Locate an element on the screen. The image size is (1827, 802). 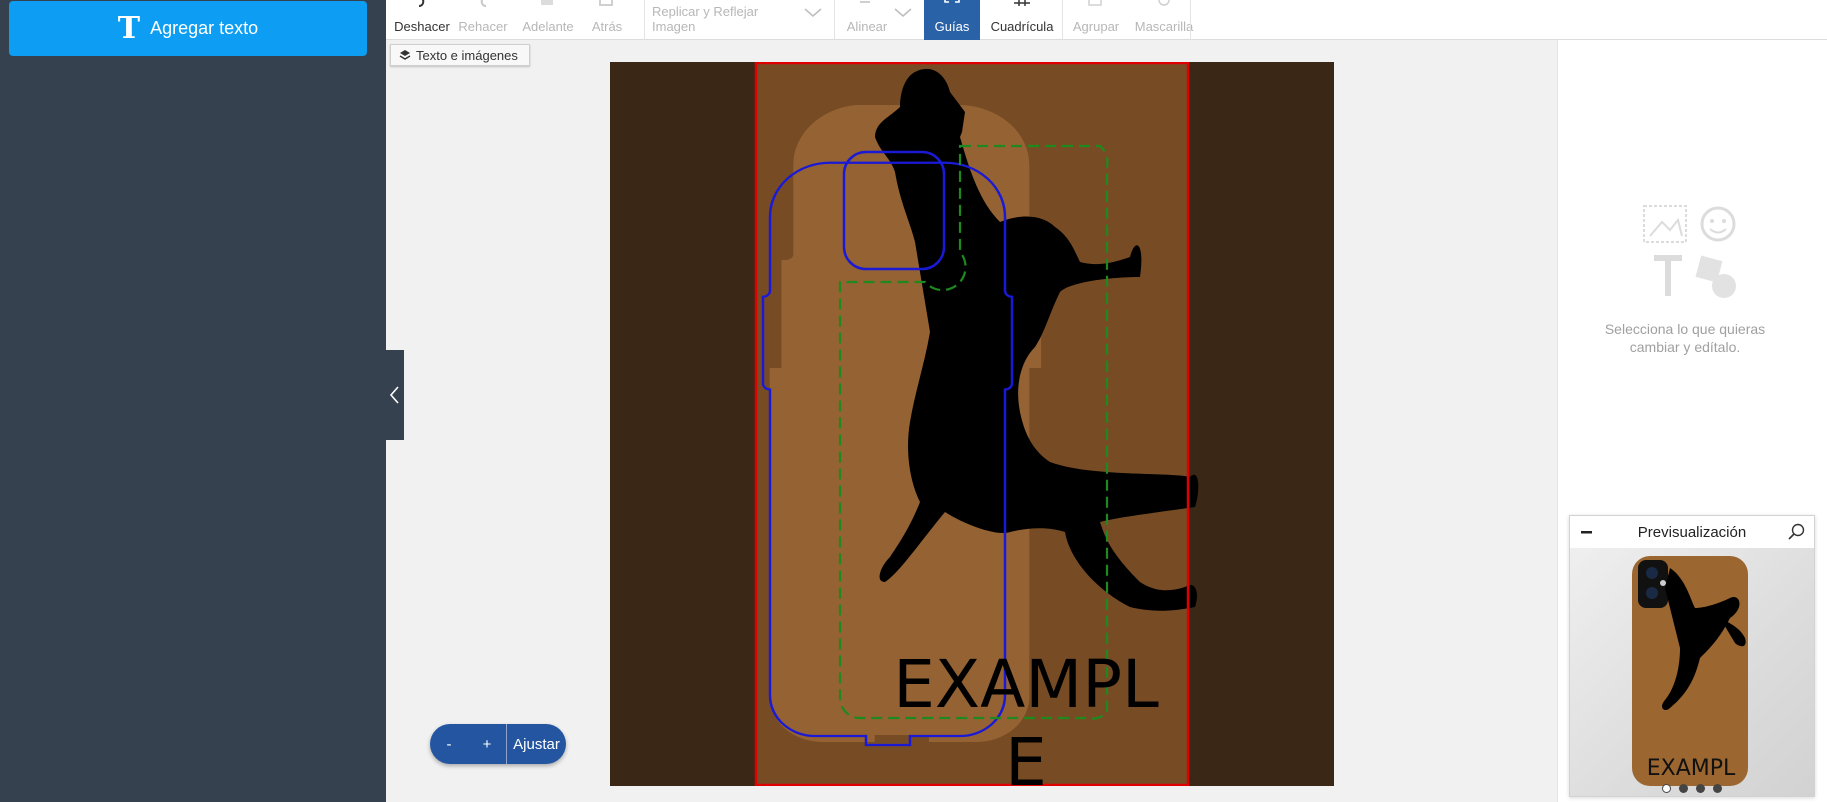
mask-button: Mascarilla is located at coordinates (1164, 20).